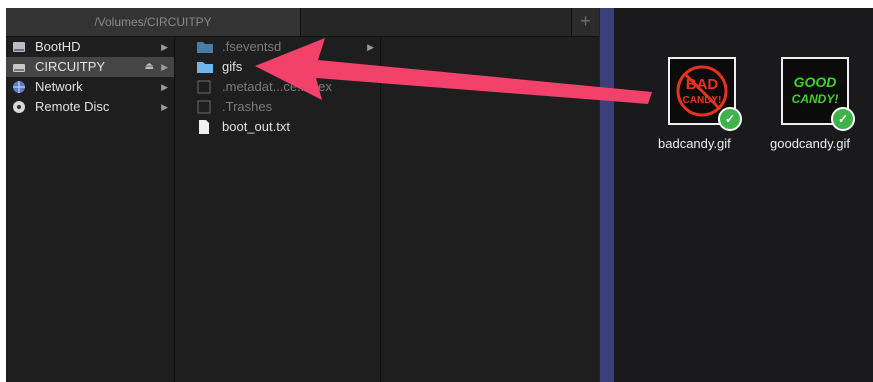 This screenshot has width=873, height=382. I want to click on volume-remote-disc: Remote Disc ▶, so click(90, 107).